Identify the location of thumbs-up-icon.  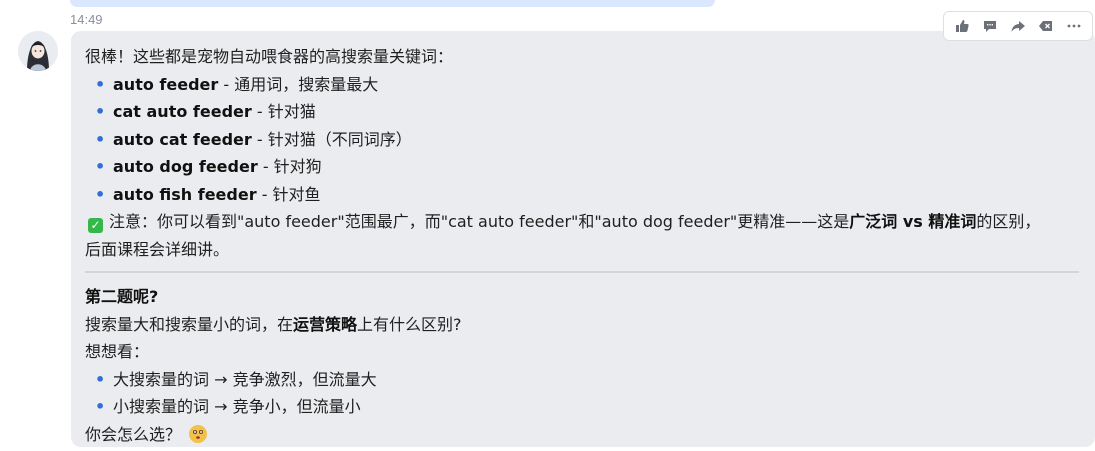
(962, 26).